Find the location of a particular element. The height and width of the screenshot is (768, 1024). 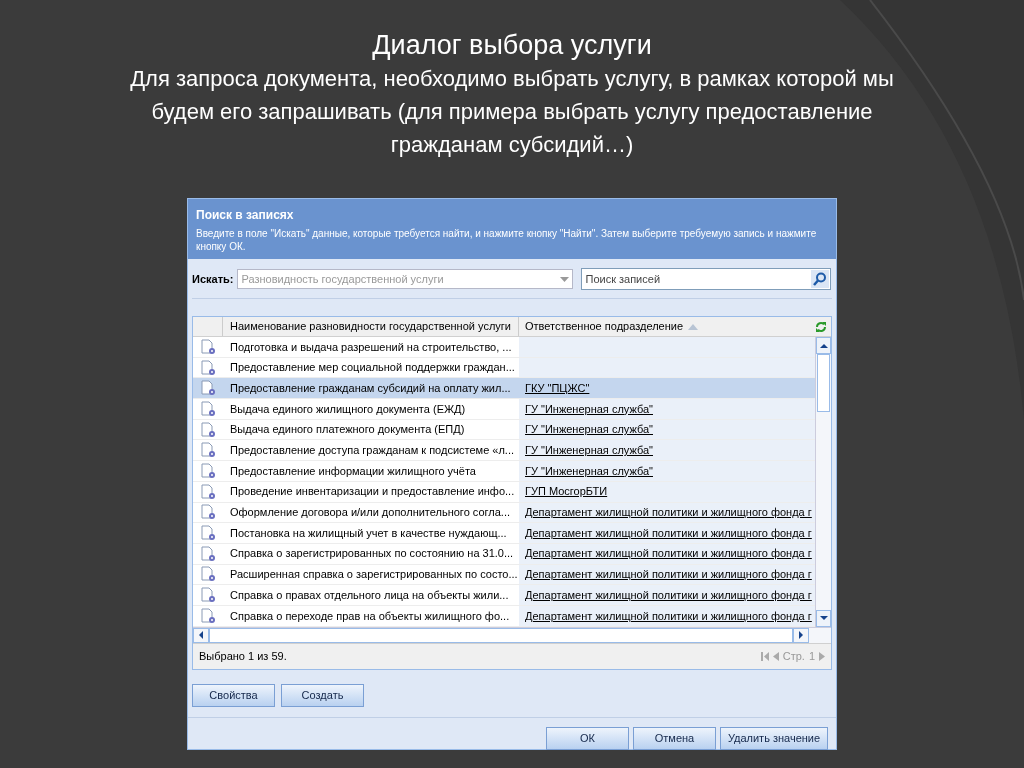

table-row: Предоставление доступа гражданам к подсистеме «л... ГУ "Инженерная служба" is located at coordinates (504, 451).